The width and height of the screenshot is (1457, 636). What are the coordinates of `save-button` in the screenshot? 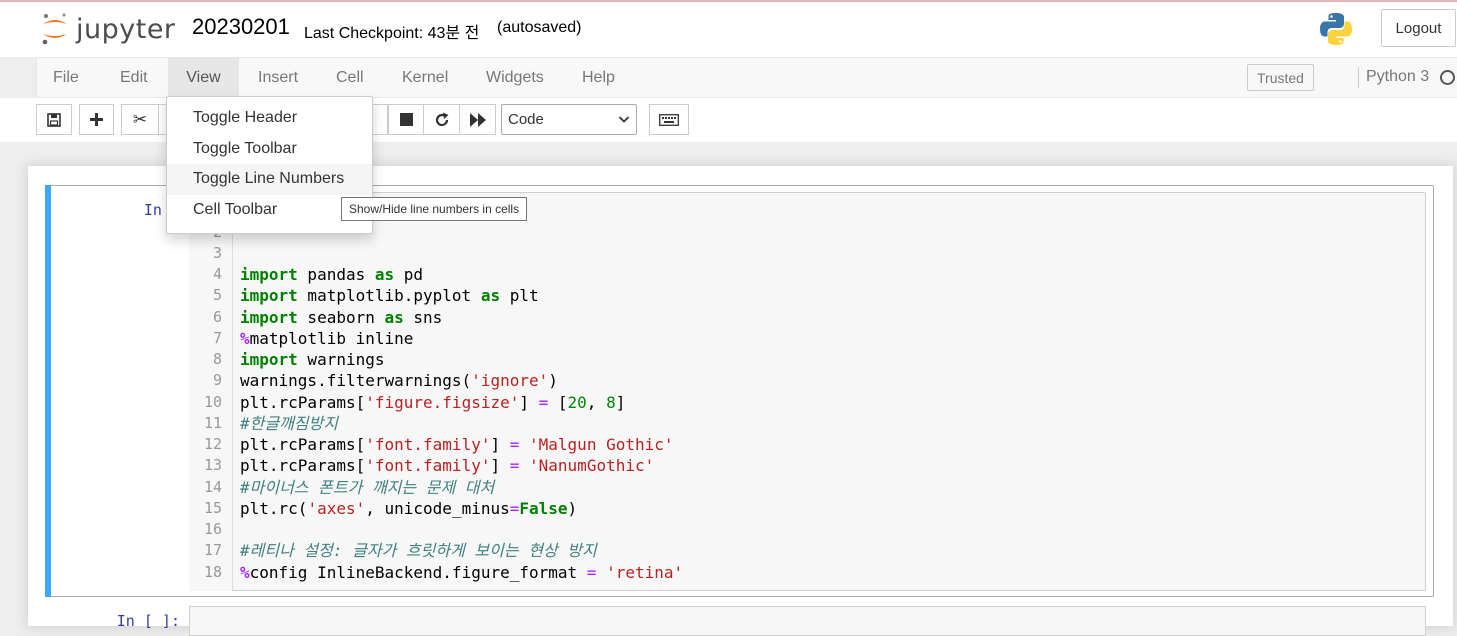 It's located at (54, 119).